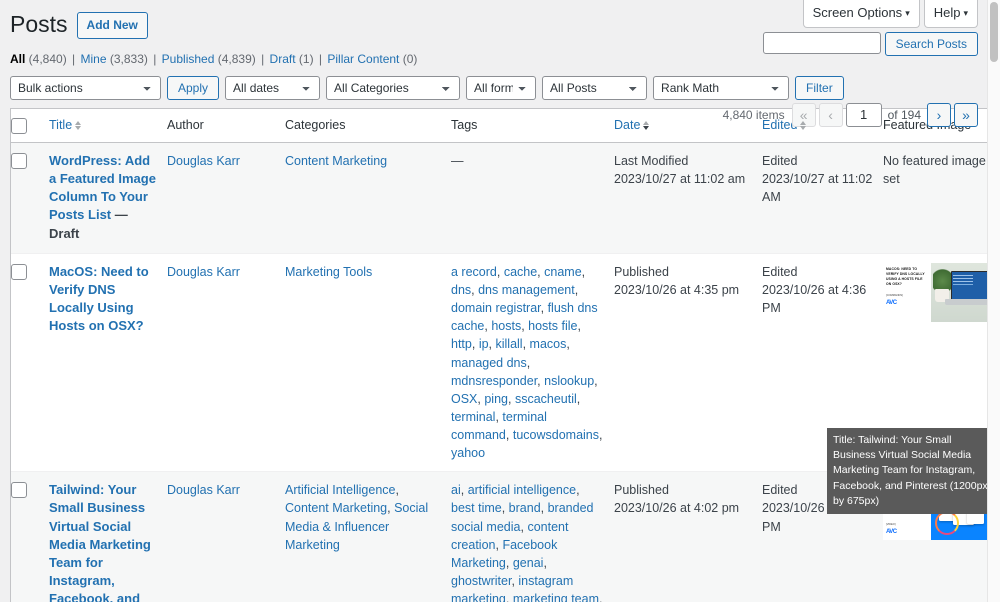 The width and height of the screenshot is (1000, 602). What do you see at coordinates (947, 12) in the screenshot?
I see `help-label: Help` at bounding box center [947, 12].